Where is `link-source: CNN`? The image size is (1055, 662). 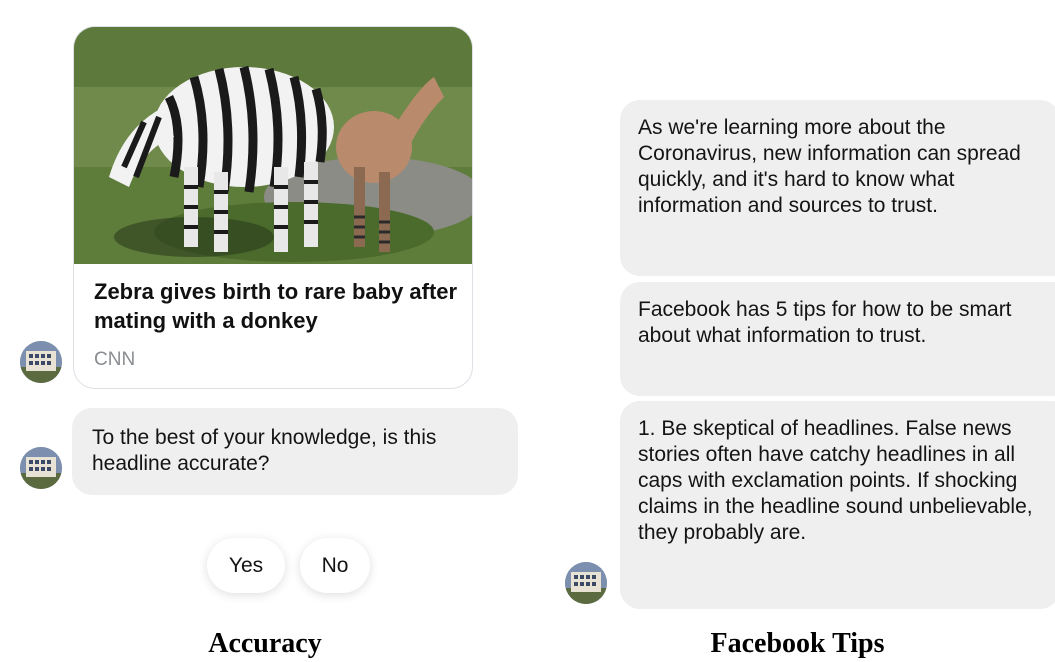 link-source: CNN is located at coordinates (115, 359).